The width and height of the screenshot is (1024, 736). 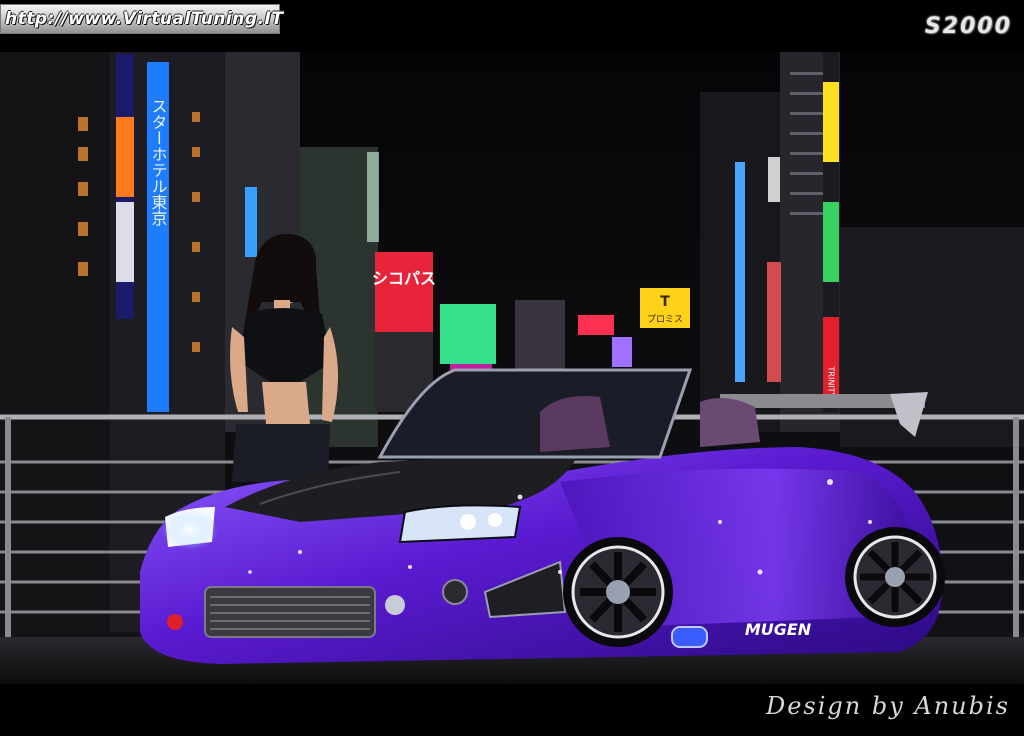 I want to click on website-banner: http://www.VirtualTuning.IT, so click(x=142, y=19).